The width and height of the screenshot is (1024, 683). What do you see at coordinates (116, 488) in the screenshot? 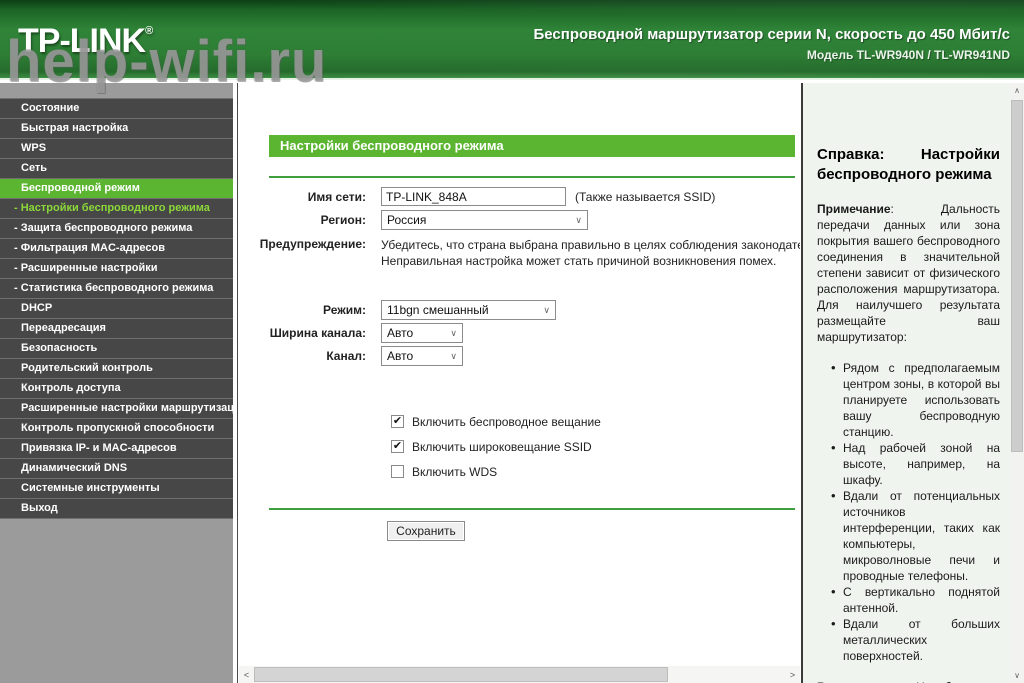
I see `sidebar-item-19: Системные инструменты` at bounding box center [116, 488].